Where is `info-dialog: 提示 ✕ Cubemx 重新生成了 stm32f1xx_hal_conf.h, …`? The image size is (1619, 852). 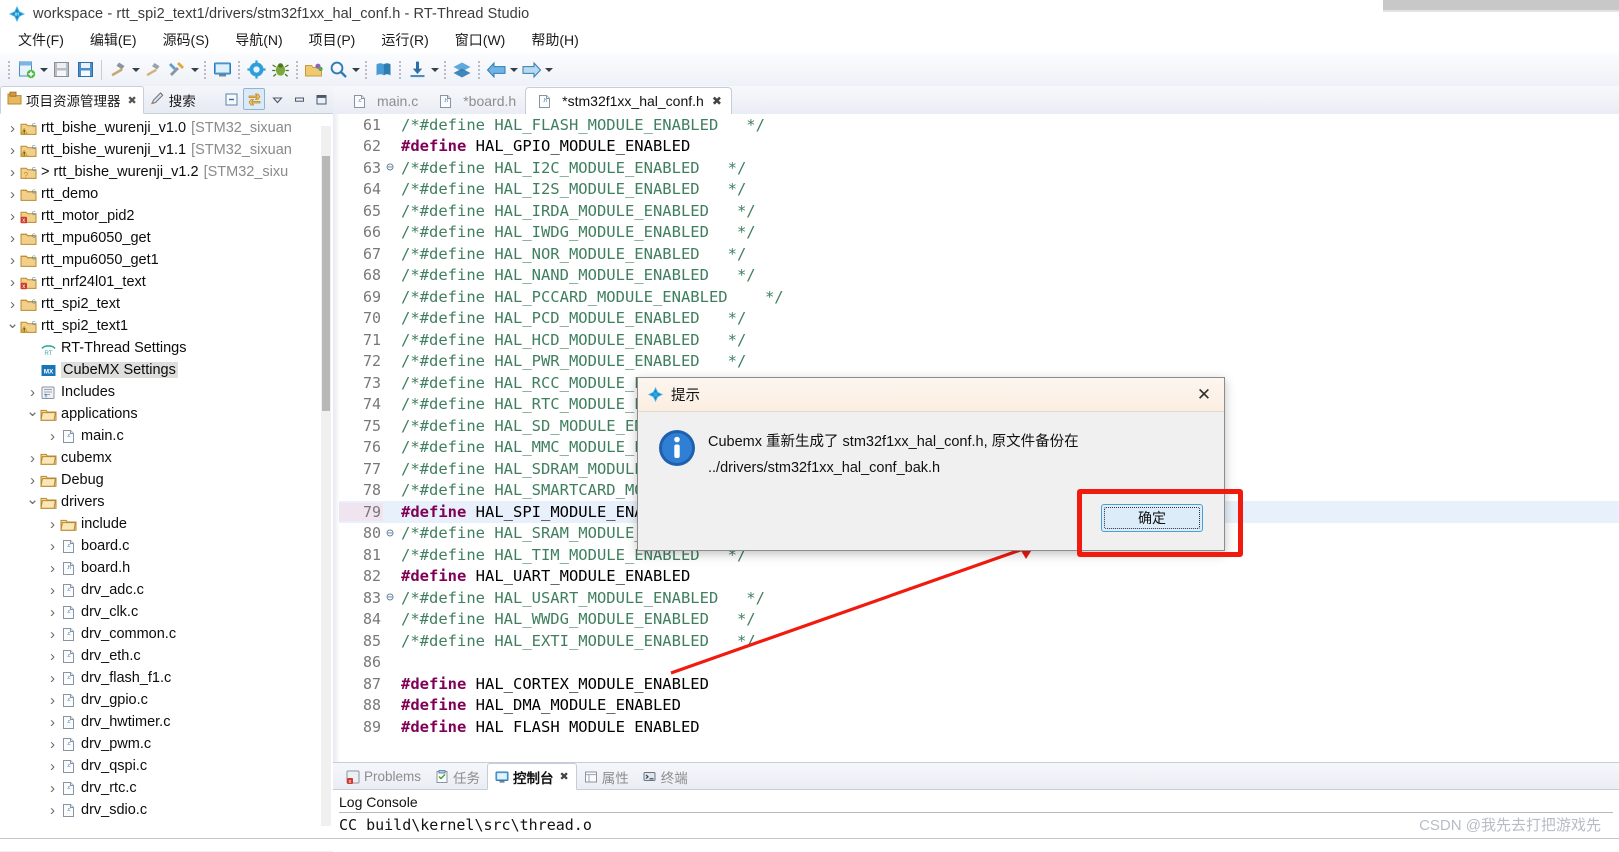 info-dialog: 提示 ✕ Cubemx 重新生成了 stm32f1xx_hal_conf.h, … is located at coordinates (931, 464).